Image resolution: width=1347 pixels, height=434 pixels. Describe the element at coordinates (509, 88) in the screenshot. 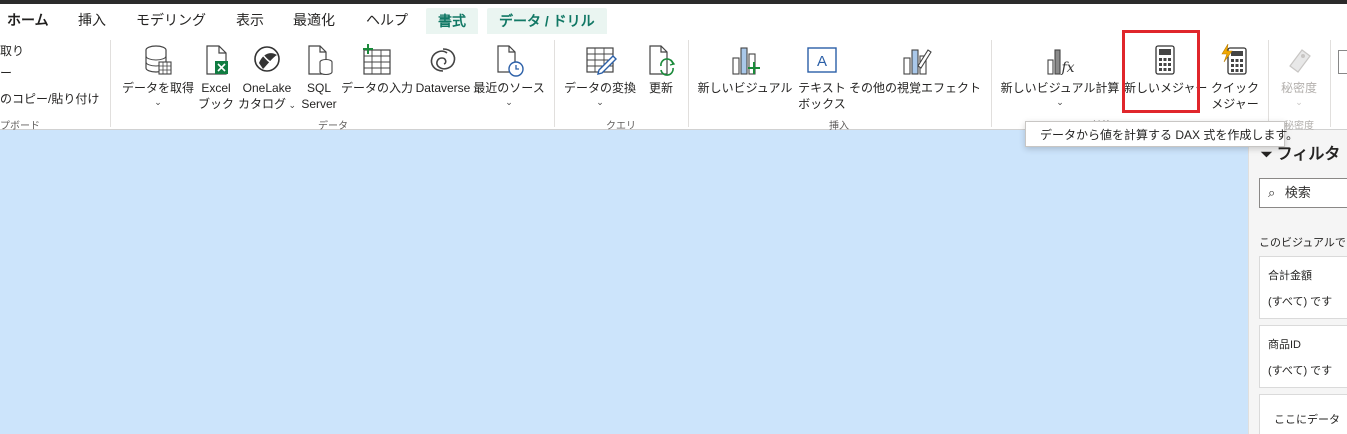

I see `recent-sources-label: 最近のソース` at that location.